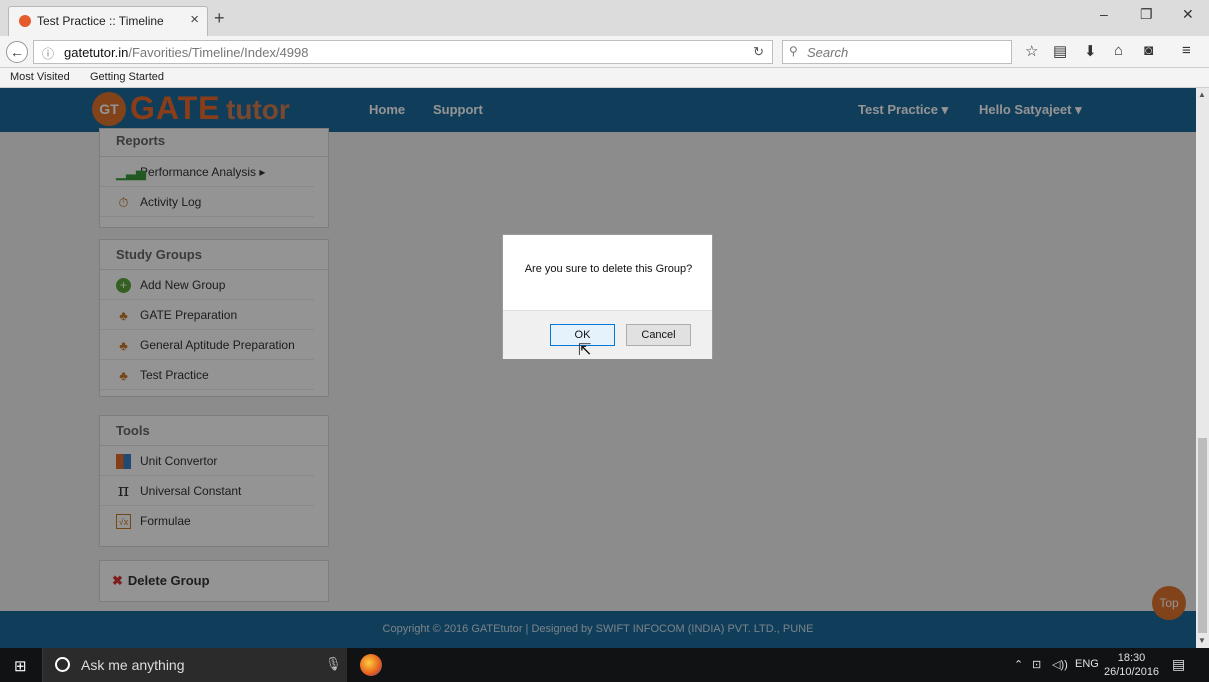 Image resolution: width=1209 pixels, height=682 pixels. I want to click on browser-tab: Test Practice :: Timeline ×, so click(108, 21).